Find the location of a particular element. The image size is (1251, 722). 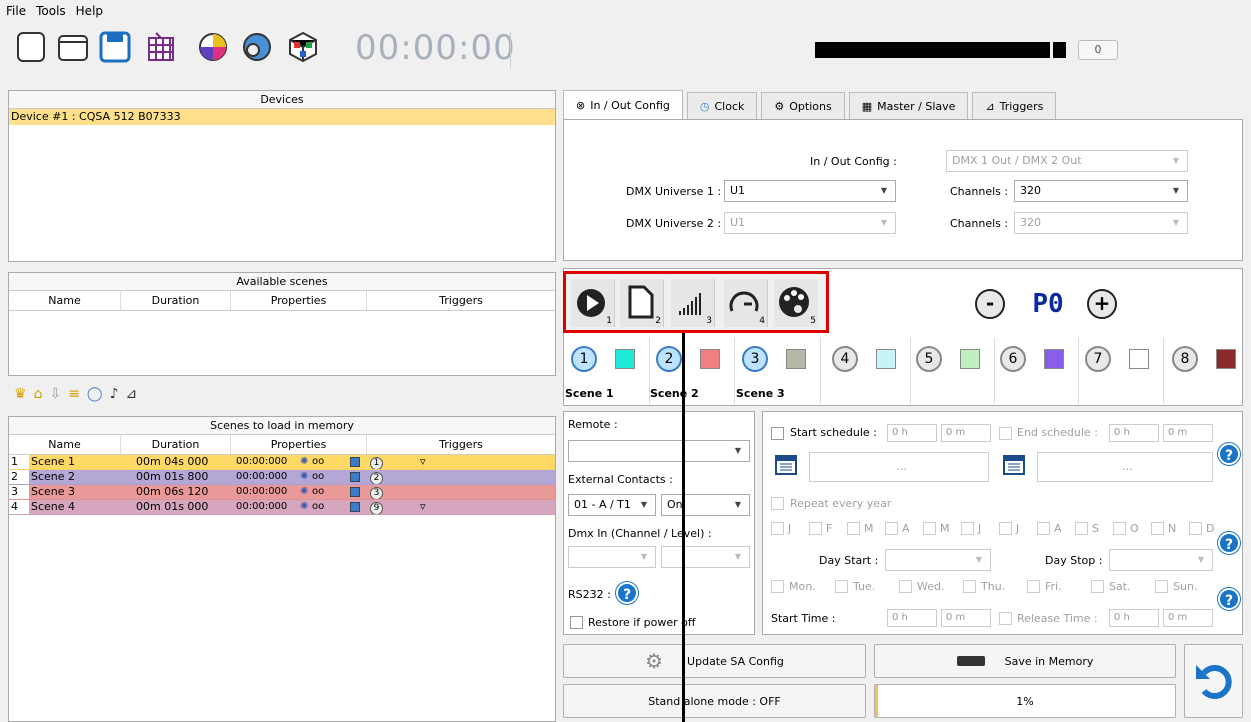

col-triggers: Triggers is located at coordinates (461, 444).